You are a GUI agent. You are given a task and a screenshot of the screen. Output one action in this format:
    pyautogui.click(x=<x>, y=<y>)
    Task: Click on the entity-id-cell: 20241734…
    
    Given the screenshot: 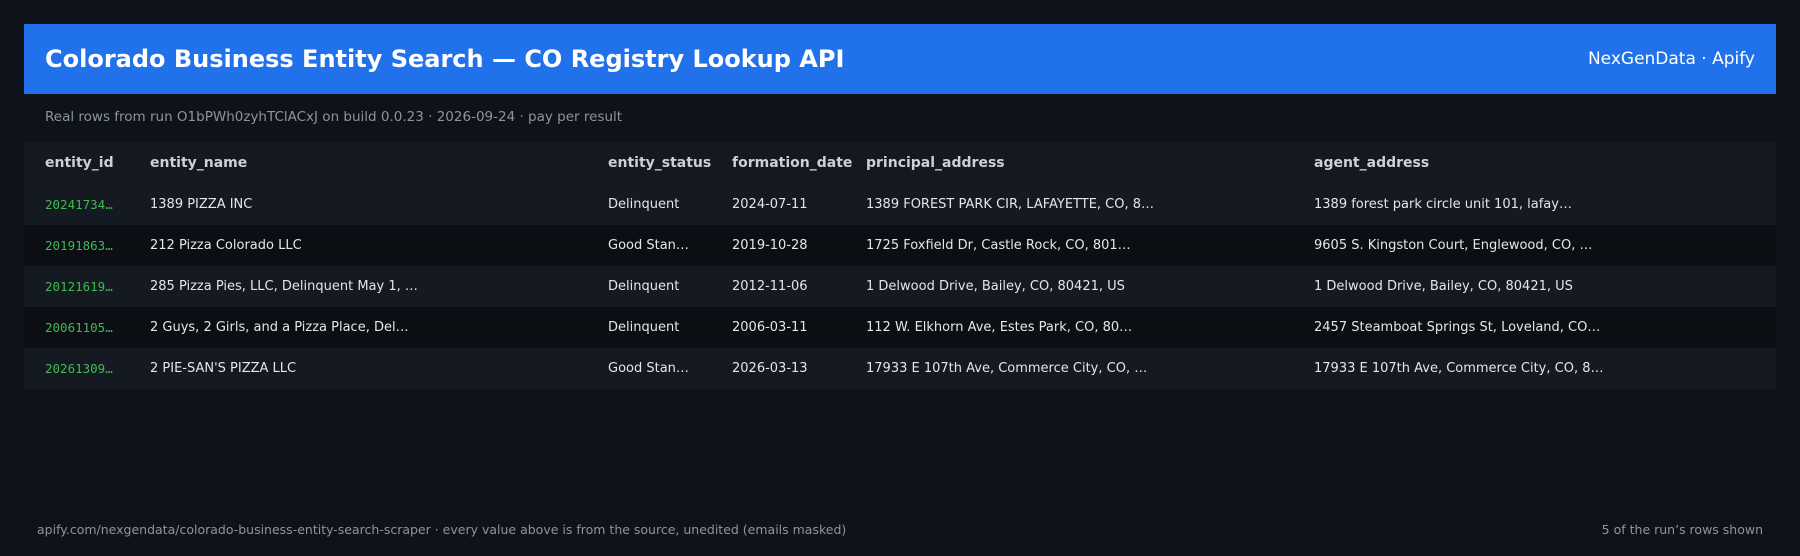 What is the action you would take?
    pyautogui.click(x=79, y=204)
    